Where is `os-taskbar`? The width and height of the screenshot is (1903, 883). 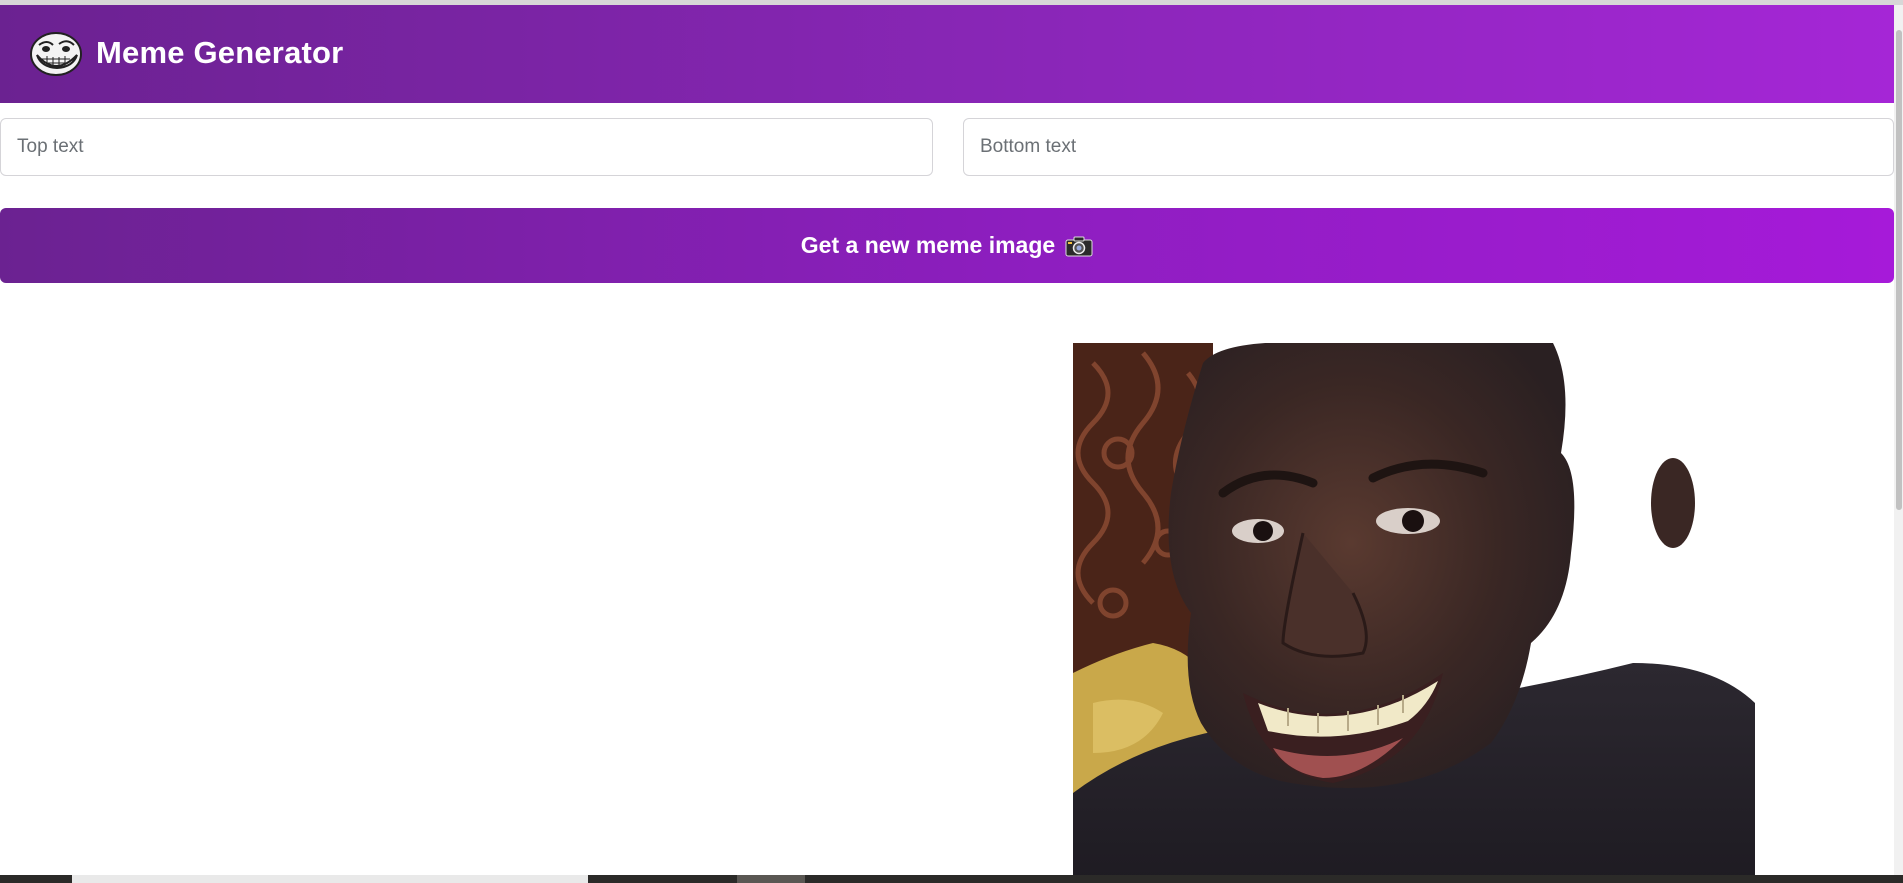 os-taskbar is located at coordinates (951, 879).